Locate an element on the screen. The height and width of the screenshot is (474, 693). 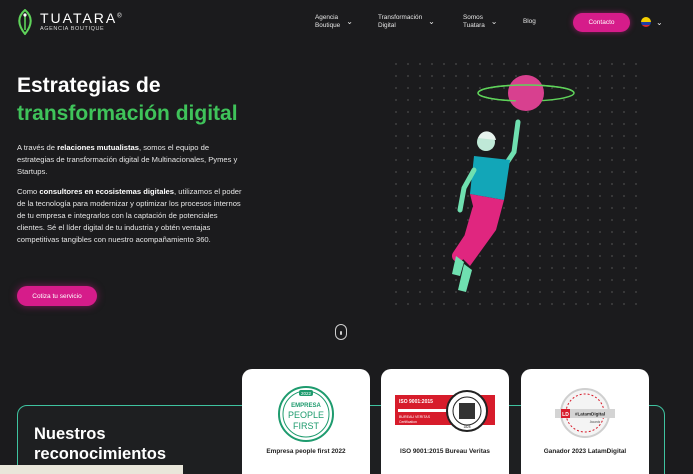
pink-ball is located at coordinates (526, 93).